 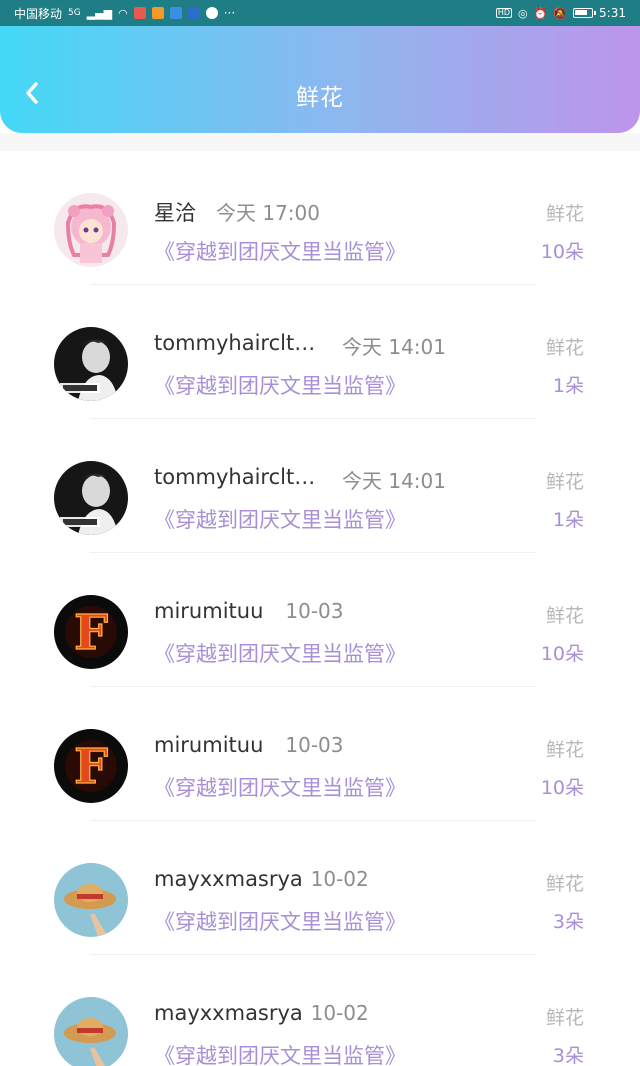 I want to click on list-item: 星洽 今天 17:00 《穿越到团厌文里当监管》 鲜花 10朵, so click(x=320, y=218).